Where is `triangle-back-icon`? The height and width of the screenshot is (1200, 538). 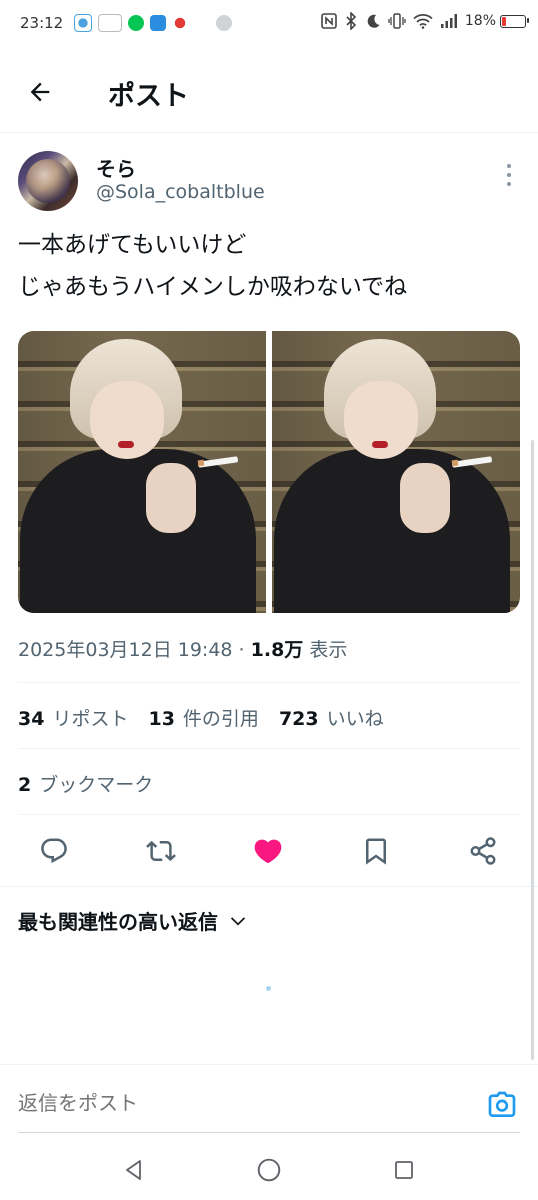
triangle-back-icon is located at coordinates (133, 1170).